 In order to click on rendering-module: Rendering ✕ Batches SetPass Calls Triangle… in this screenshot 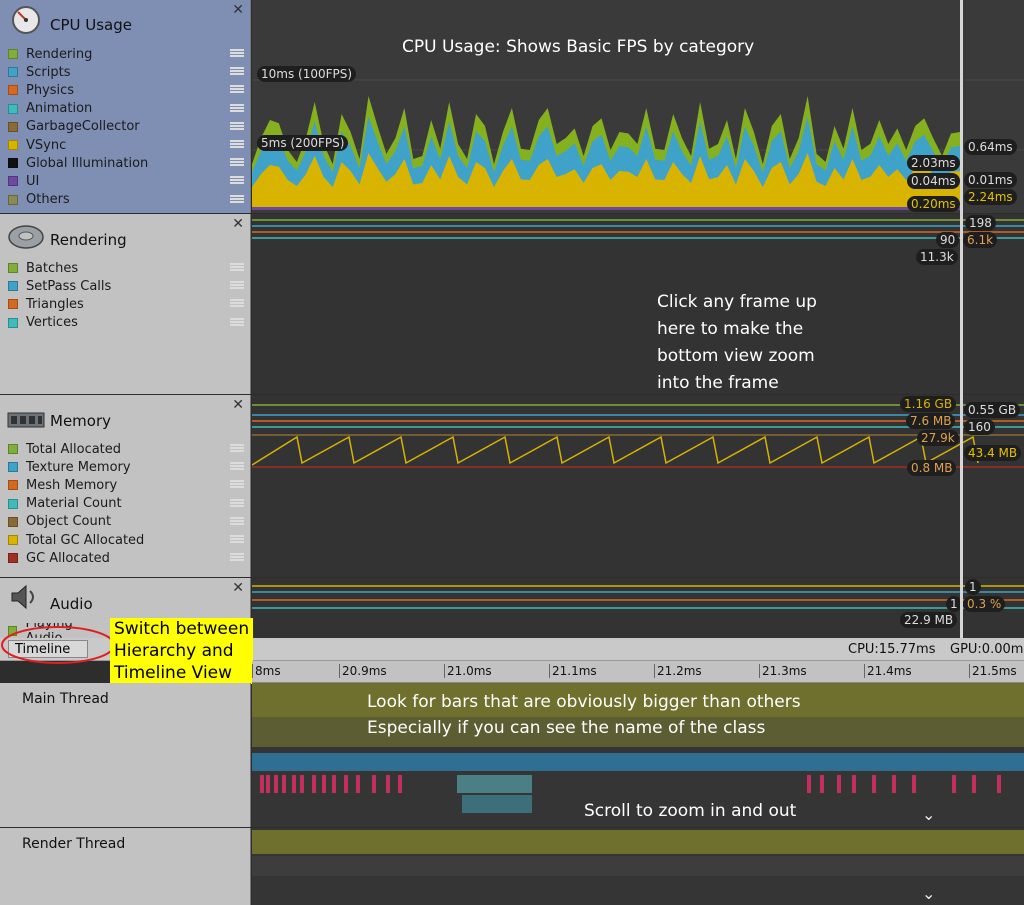, I will do `click(125, 304)`.